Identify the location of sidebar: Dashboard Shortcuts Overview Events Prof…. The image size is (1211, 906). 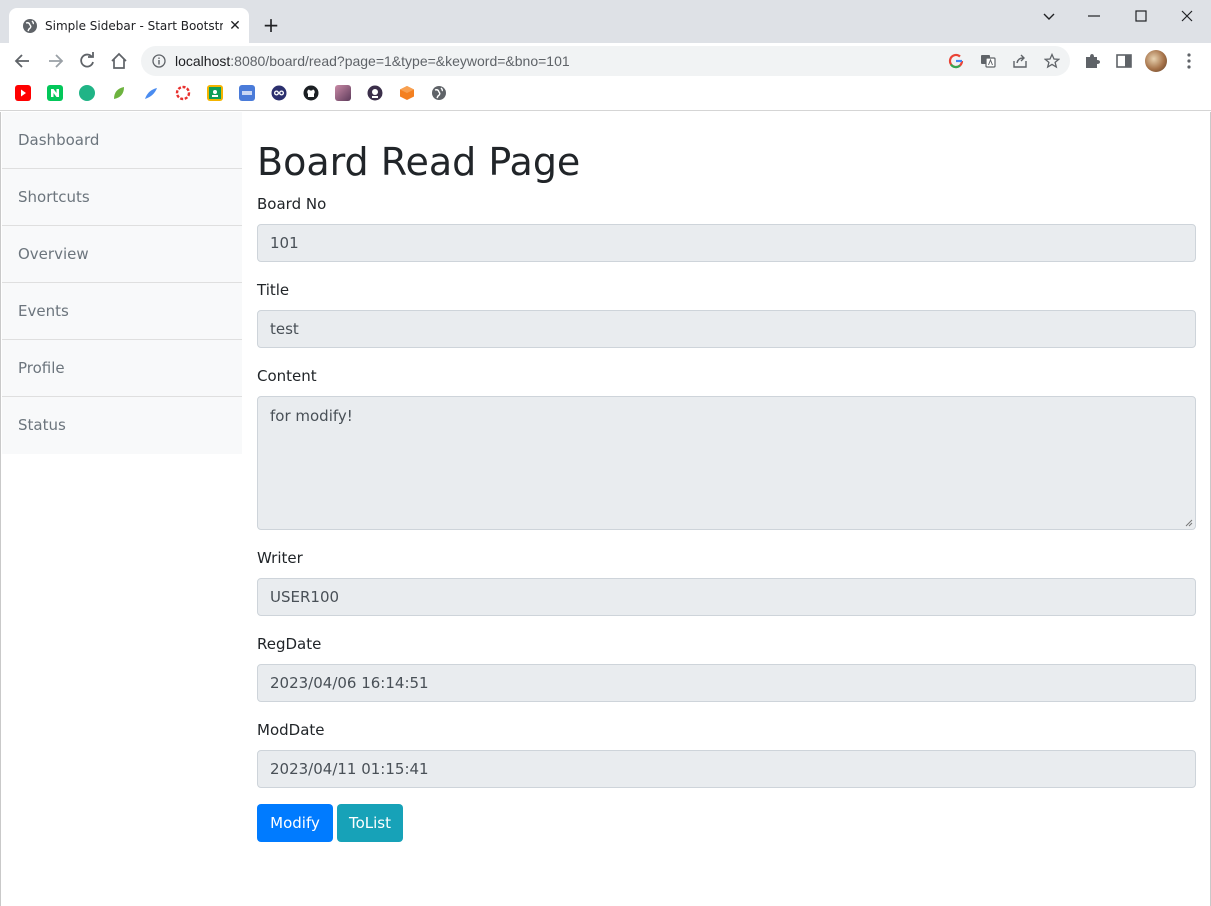
(122, 283).